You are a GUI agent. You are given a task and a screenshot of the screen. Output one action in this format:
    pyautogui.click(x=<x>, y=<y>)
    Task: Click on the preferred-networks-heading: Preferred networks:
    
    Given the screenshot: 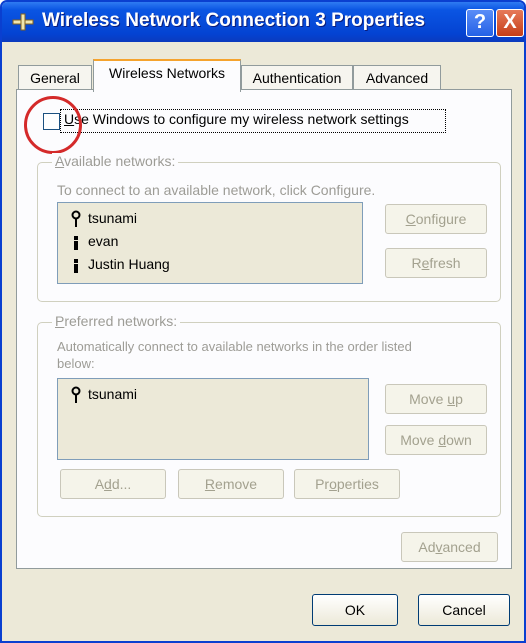 What is the action you would take?
    pyautogui.click(x=116, y=321)
    